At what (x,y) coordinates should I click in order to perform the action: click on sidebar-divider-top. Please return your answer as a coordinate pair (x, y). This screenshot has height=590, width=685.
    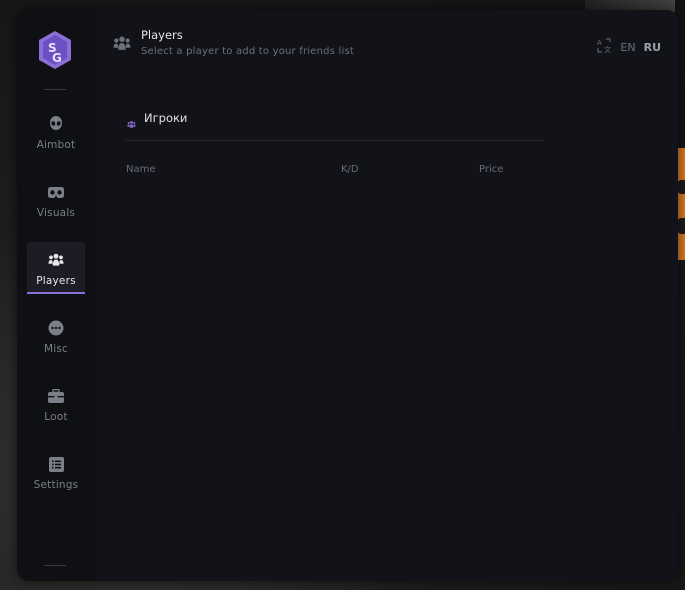
    Looking at the image, I should click on (55, 89).